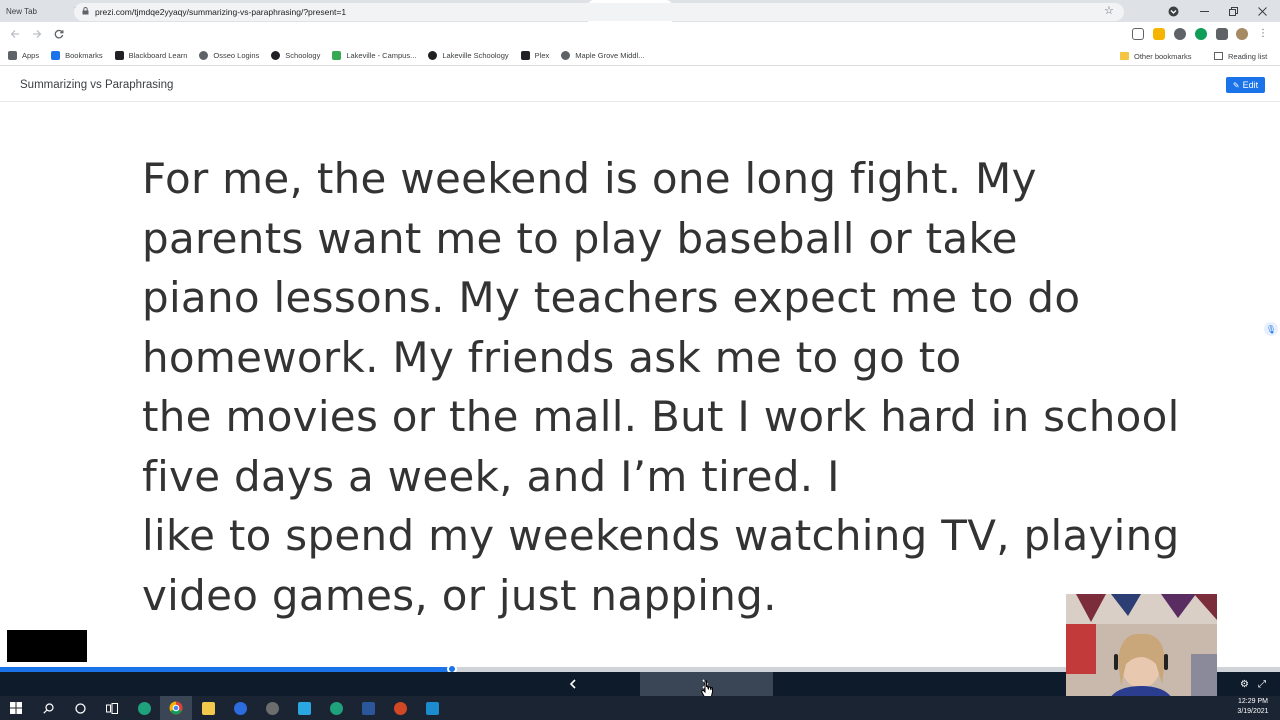  What do you see at coordinates (1262, 684) in the screenshot?
I see `fullscreen-icon: ⤢` at bounding box center [1262, 684].